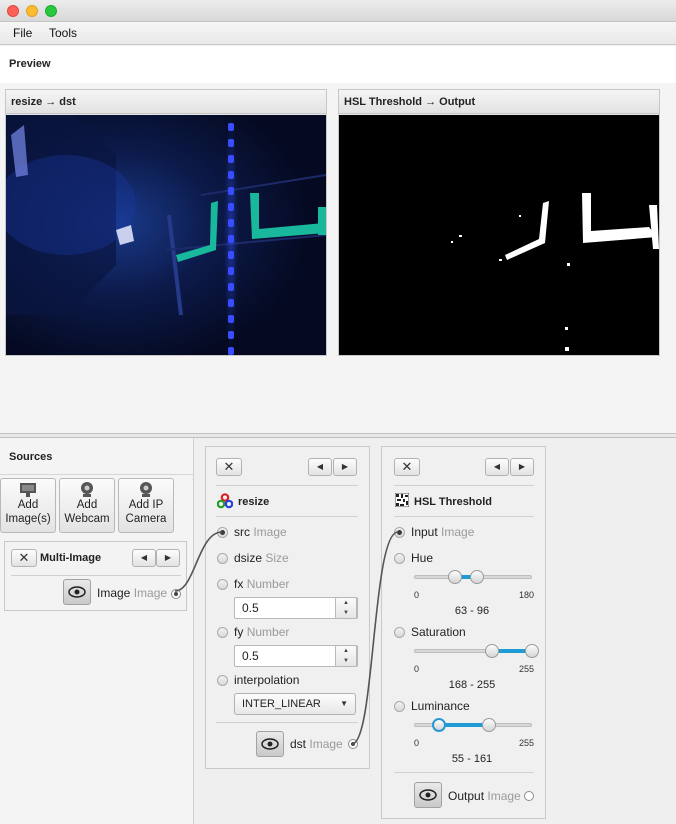 This screenshot has width=676, height=824. I want to click on preview-image-resize, so click(166, 235).